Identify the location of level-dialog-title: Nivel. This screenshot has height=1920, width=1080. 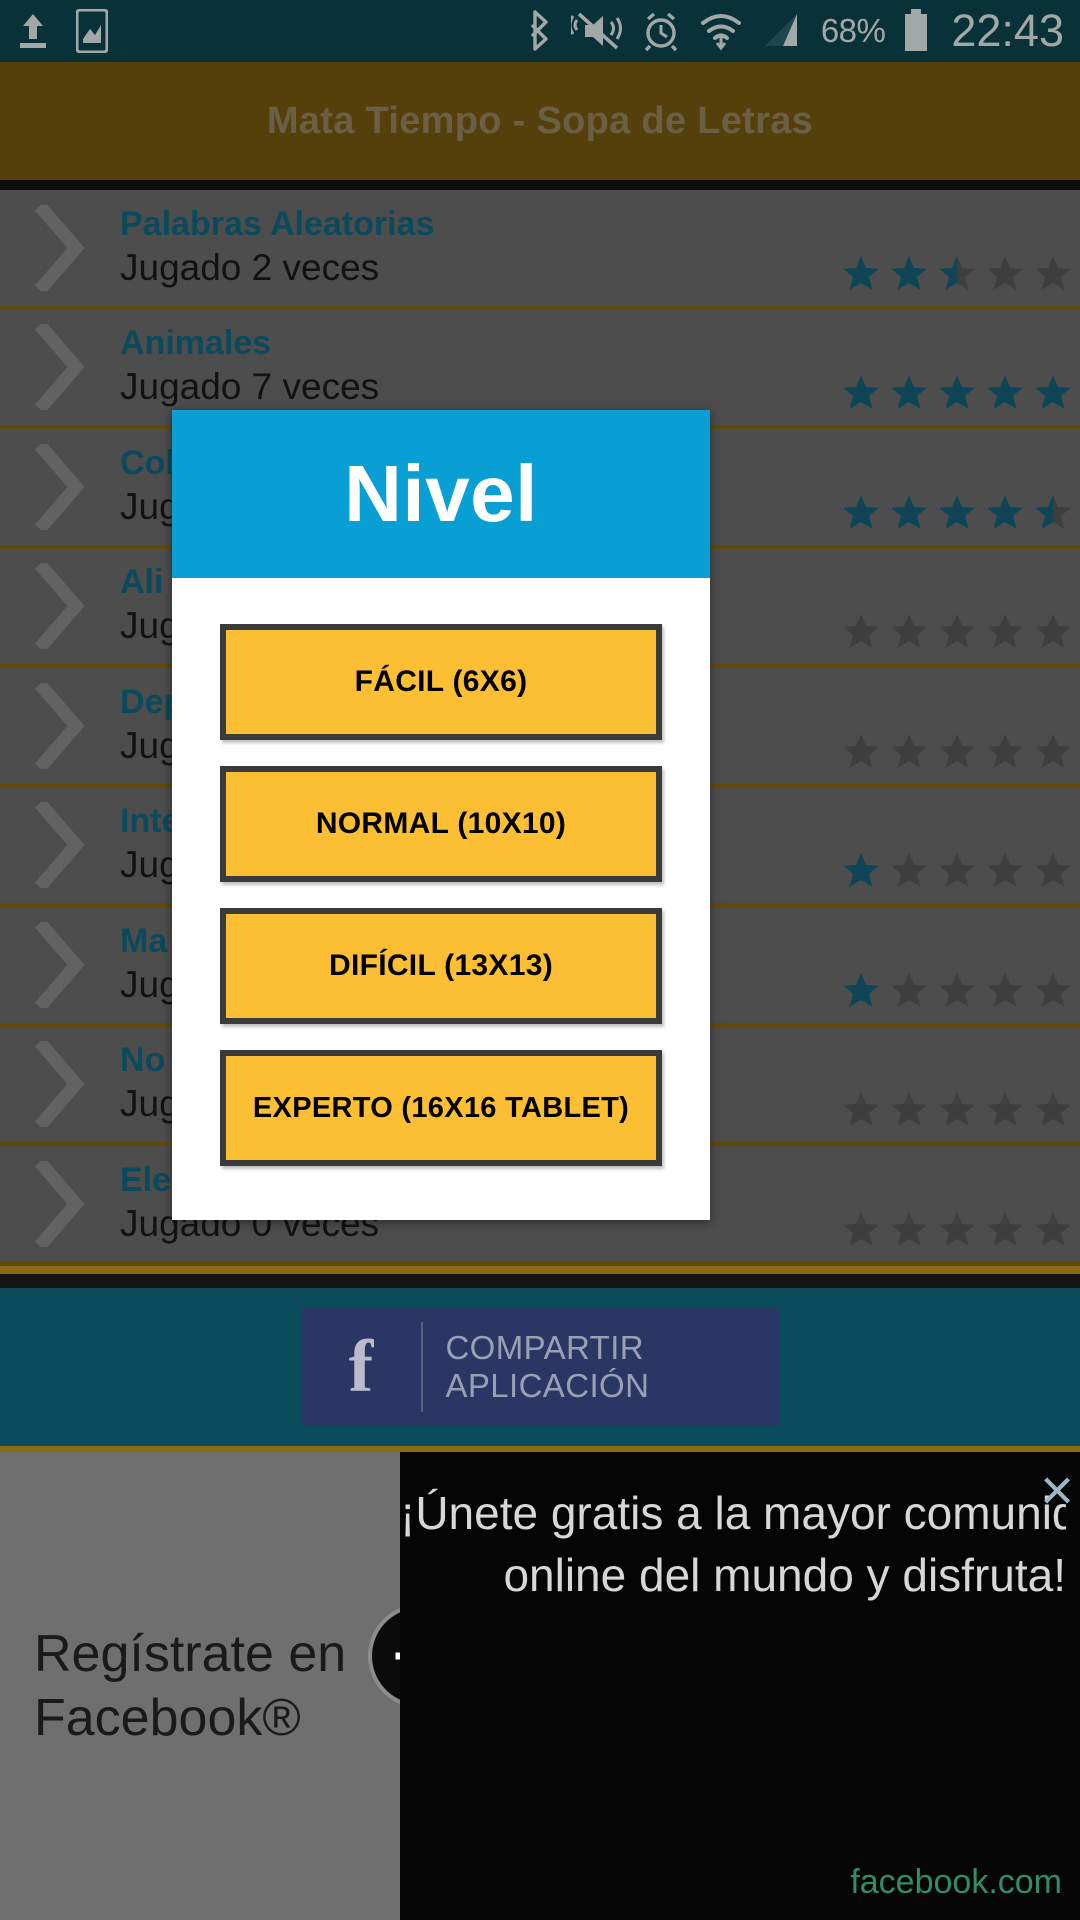
(441, 493).